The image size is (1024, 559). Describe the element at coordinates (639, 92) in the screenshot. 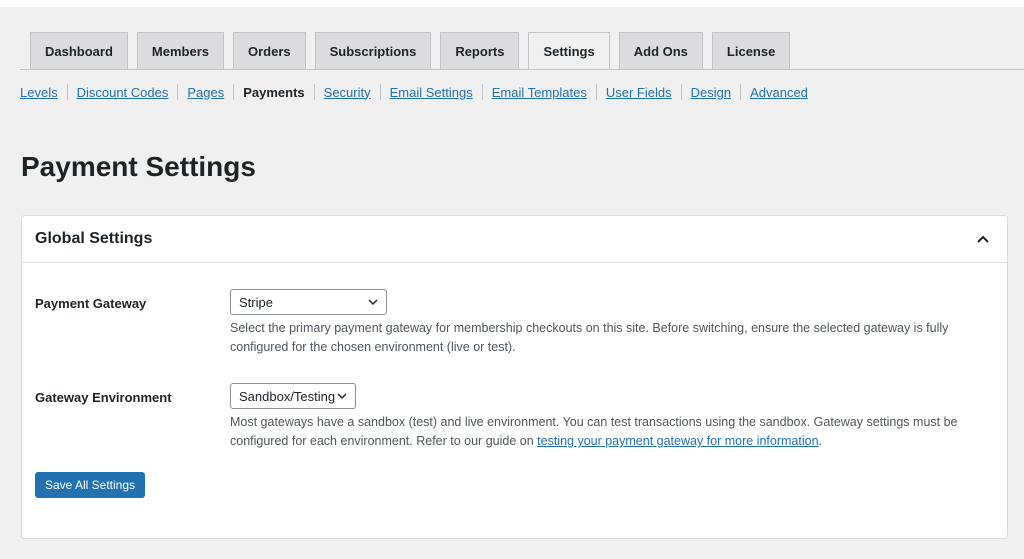

I see `subnav-user-fields: User Fields` at that location.